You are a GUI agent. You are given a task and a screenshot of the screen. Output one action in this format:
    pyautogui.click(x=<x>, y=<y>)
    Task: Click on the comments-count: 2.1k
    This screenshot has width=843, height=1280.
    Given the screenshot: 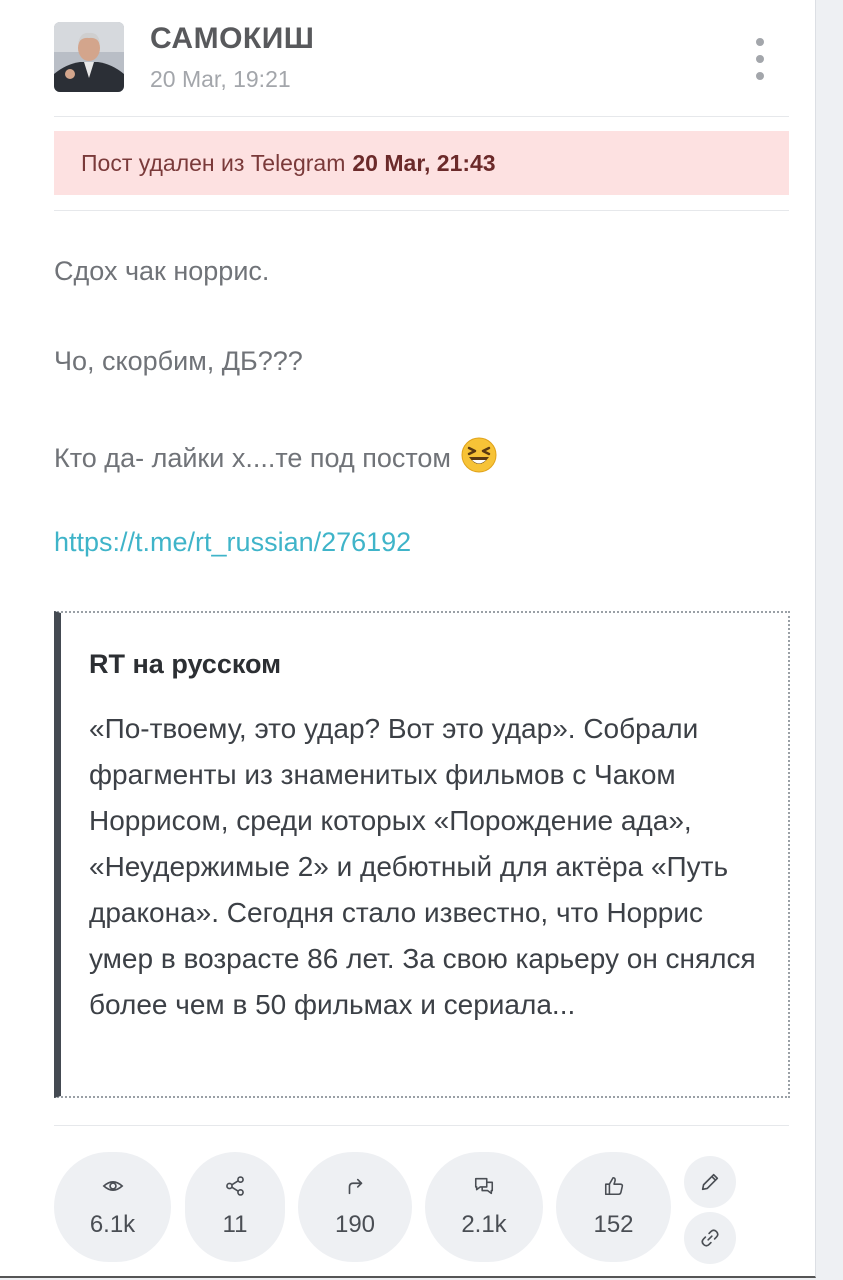 What is the action you would take?
    pyautogui.click(x=484, y=1224)
    